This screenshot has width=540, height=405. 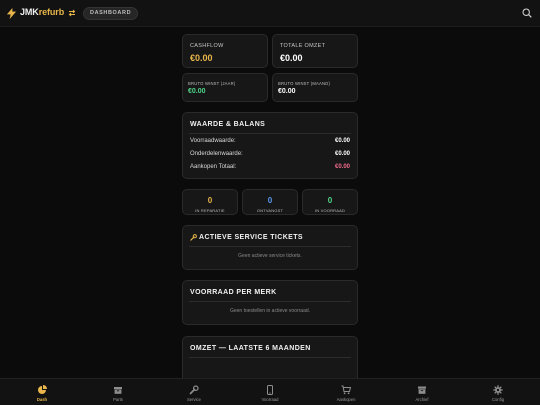 What do you see at coordinates (51, 12) in the screenshot?
I see `brand-name-part2: refurb` at bounding box center [51, 12].